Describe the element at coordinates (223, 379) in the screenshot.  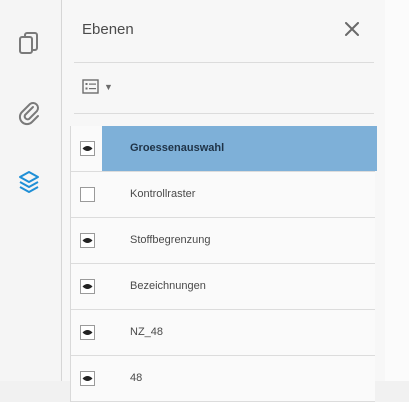
I see `layer-row: 48` at that location.